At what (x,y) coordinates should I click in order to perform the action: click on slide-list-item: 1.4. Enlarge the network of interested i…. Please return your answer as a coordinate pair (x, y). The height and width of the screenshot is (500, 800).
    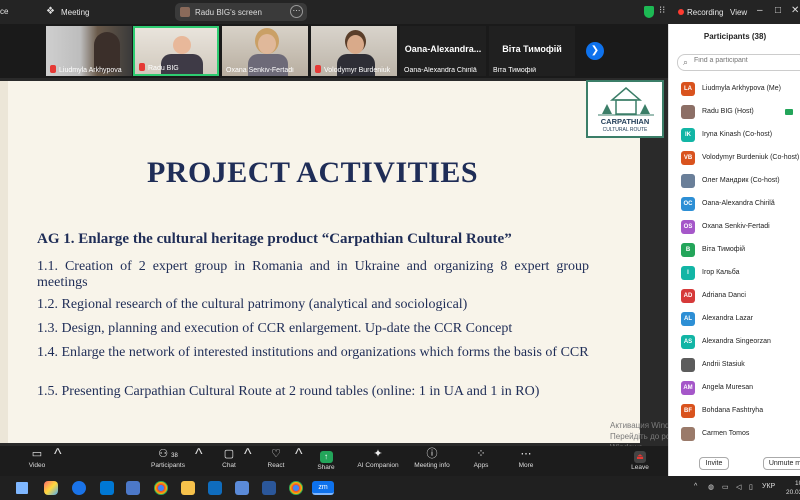
    Looking at the image, I should click on (313, 352).